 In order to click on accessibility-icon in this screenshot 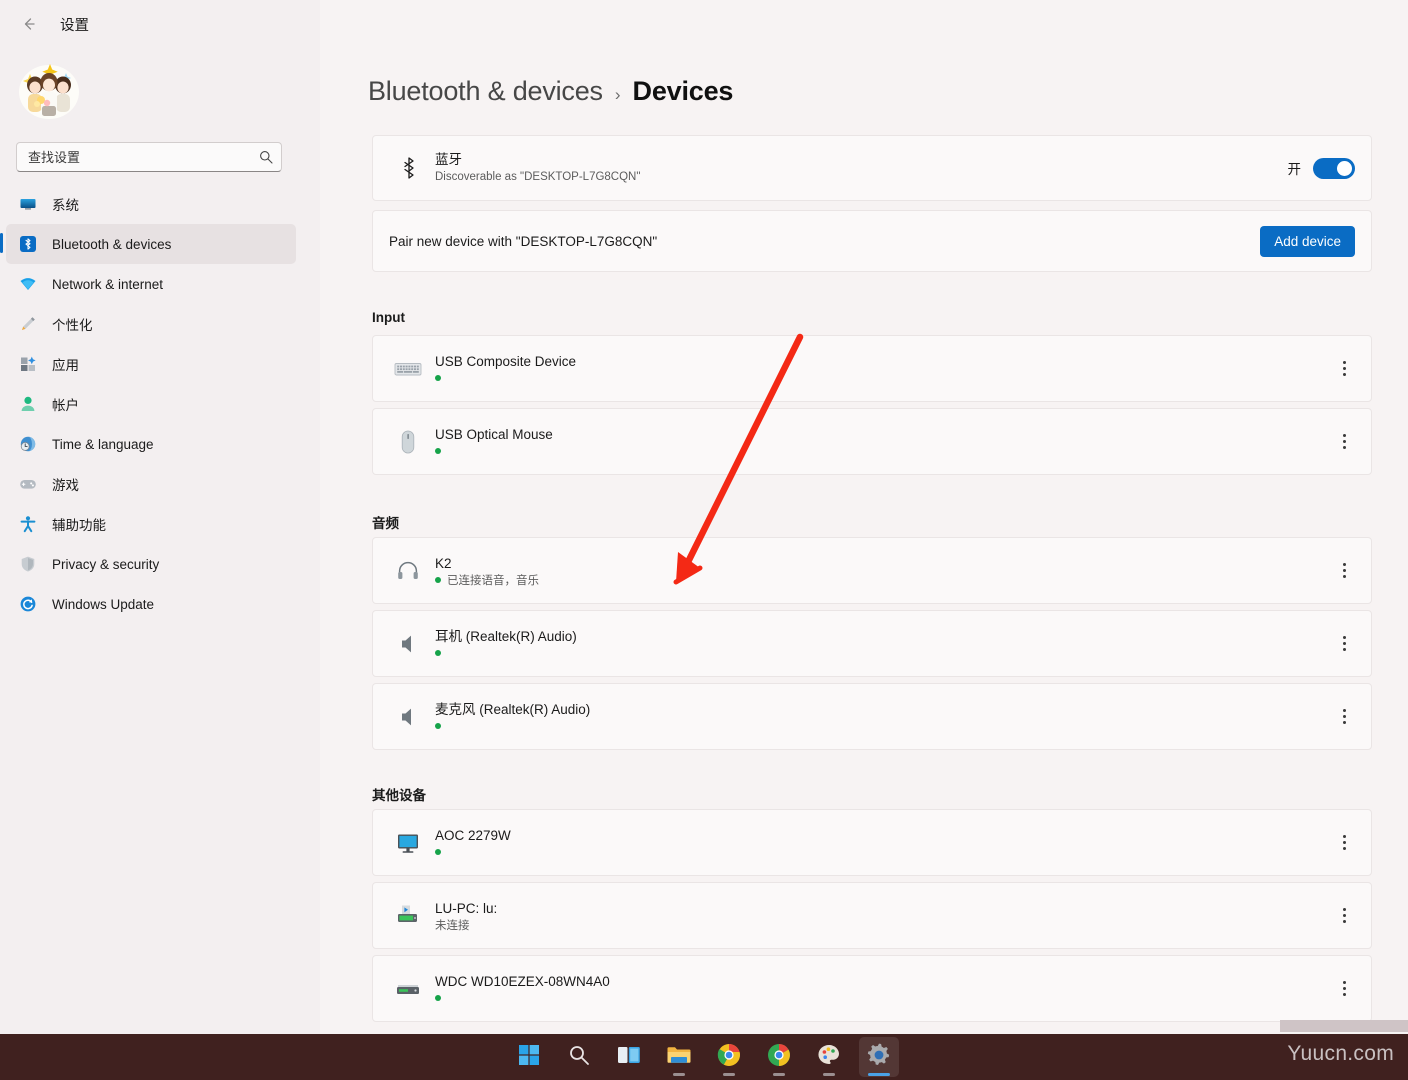, I will do `click(28, 524)`.